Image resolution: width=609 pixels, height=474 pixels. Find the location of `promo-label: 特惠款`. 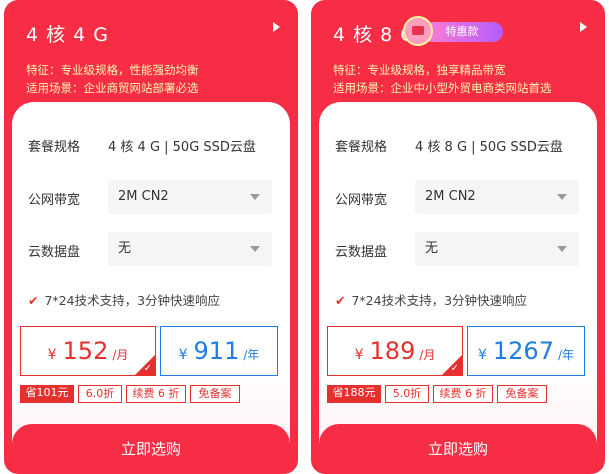

promo-label: 特惠款 is located at coordinates (462, 32).